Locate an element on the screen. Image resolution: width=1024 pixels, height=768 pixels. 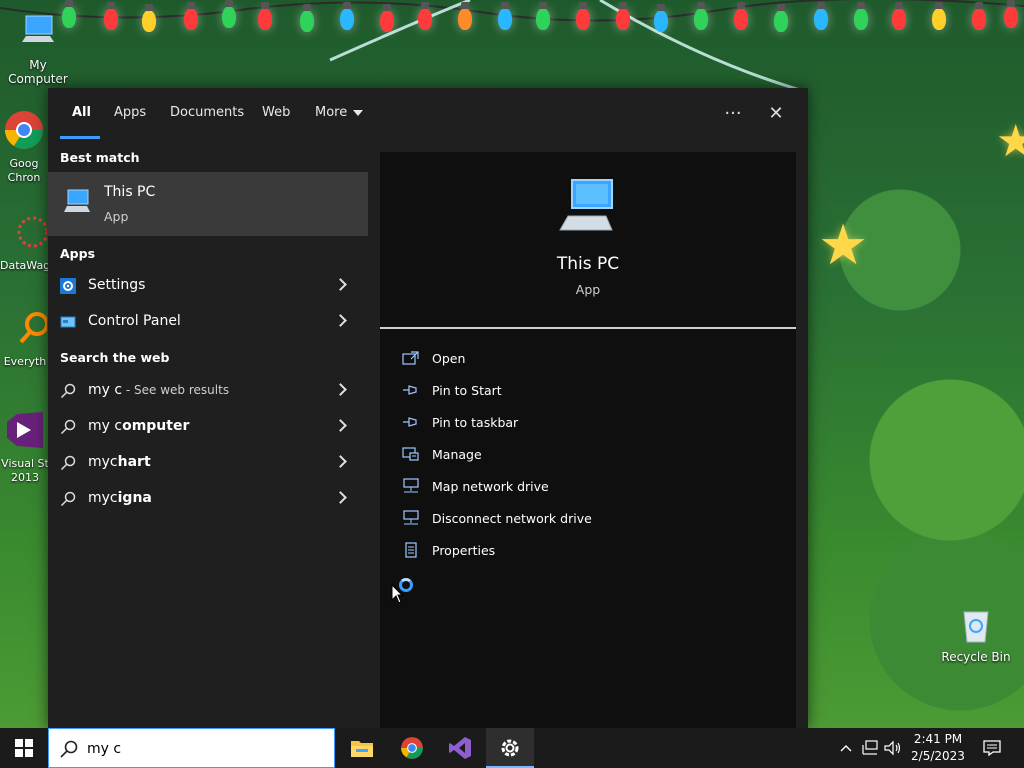
gear-icon is located at coordinates (68, 286).